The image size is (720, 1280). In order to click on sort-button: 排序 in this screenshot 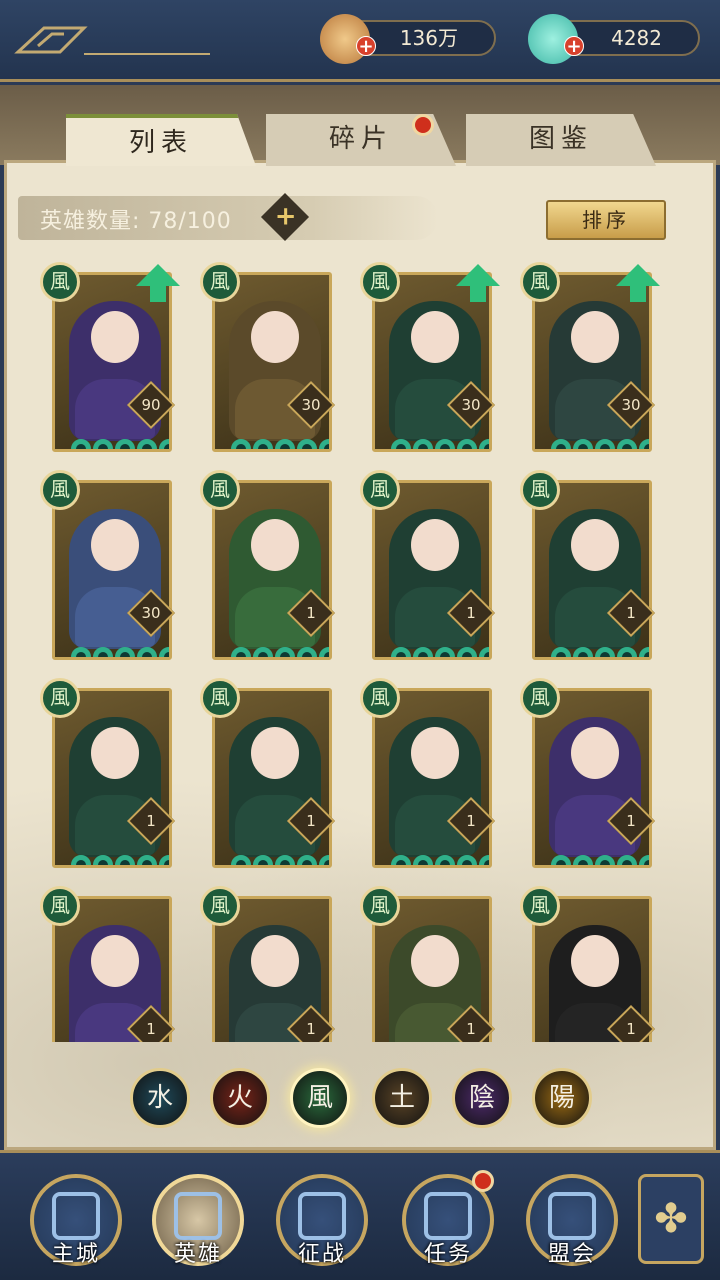, I will do `click(606, 220)`.